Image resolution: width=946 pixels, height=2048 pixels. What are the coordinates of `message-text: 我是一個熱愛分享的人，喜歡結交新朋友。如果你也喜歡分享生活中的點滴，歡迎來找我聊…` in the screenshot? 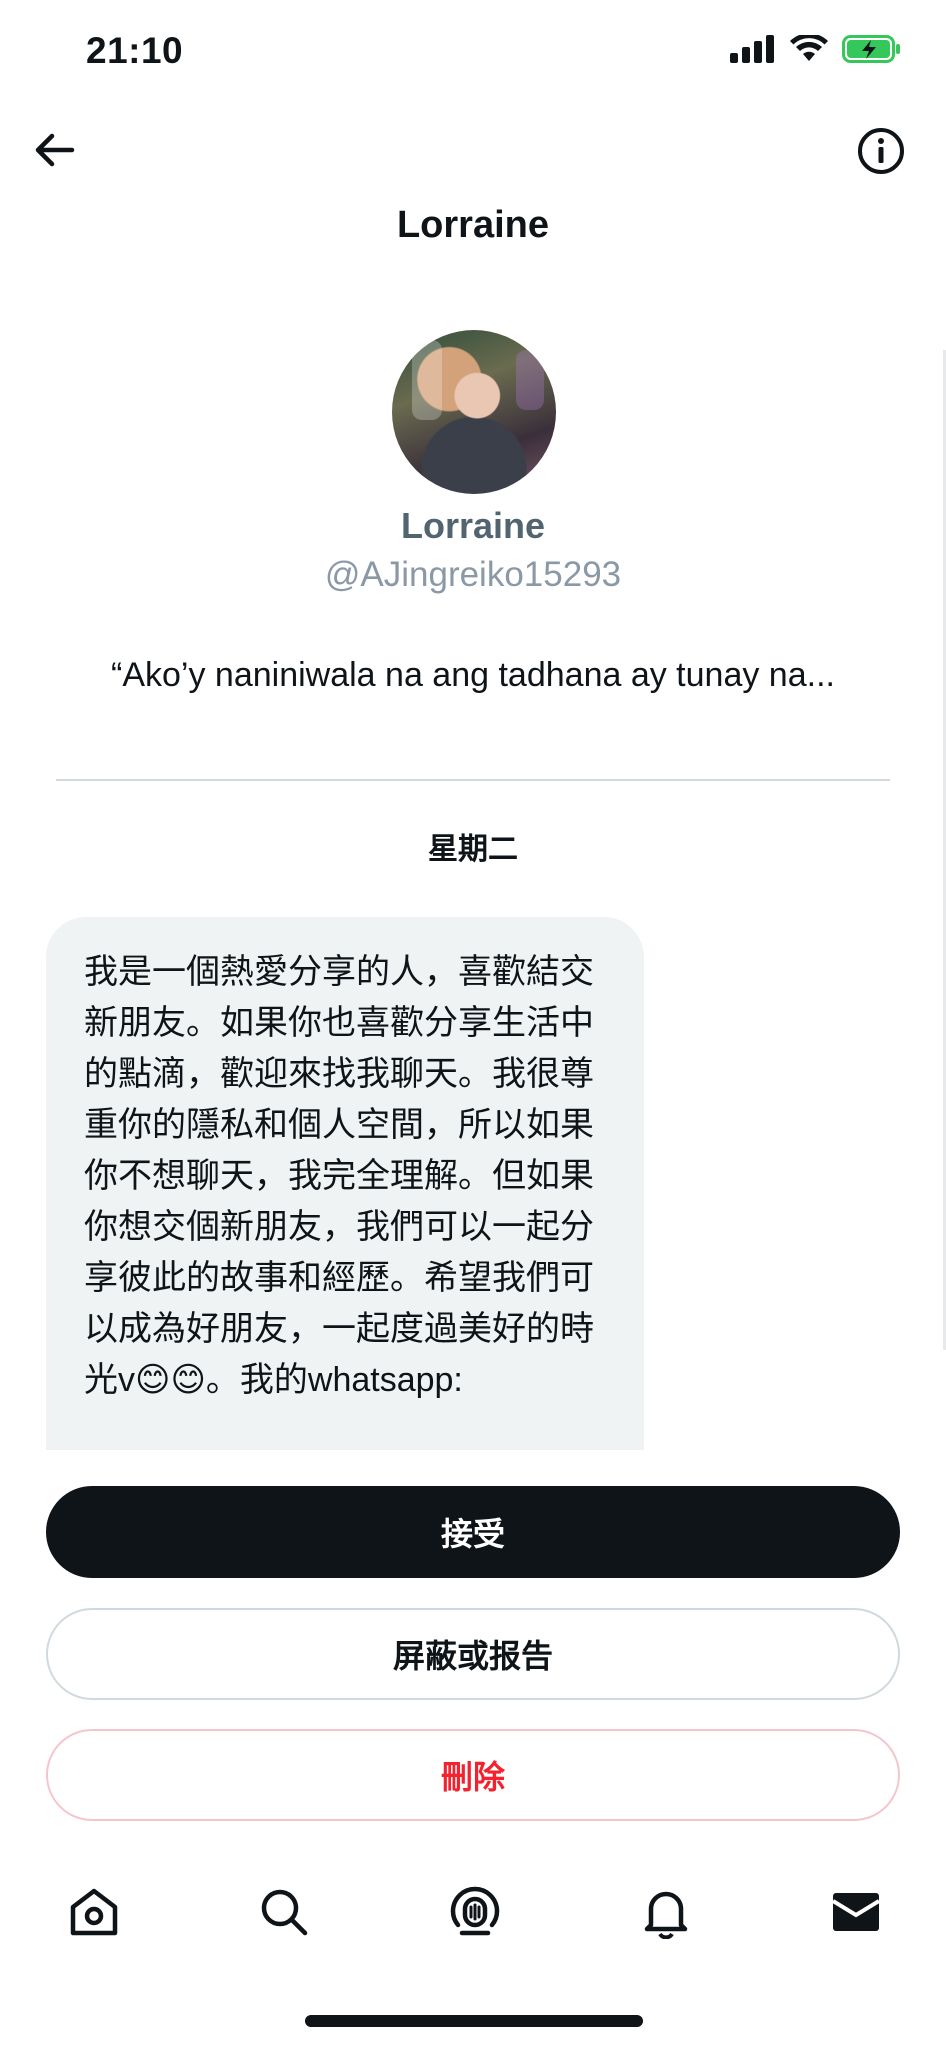 It's located at (339, 1176).